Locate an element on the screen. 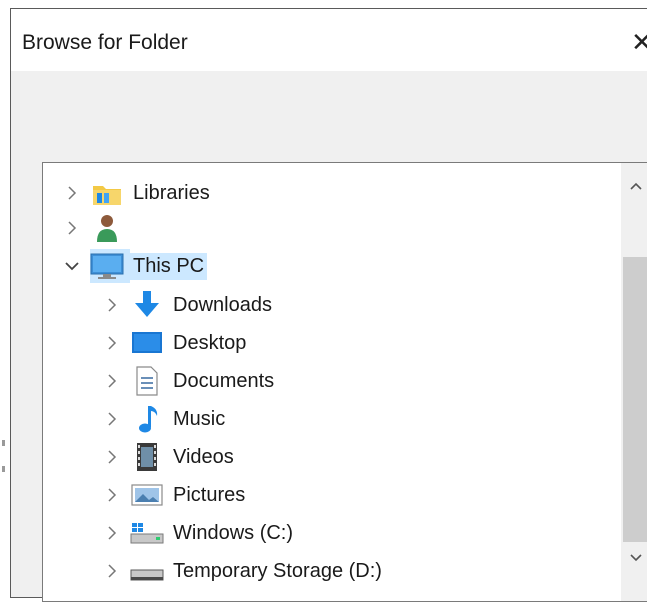 The height and width of the screenshot is (602, 647). tree-item-label: Desktop is located at coordinates (210, 342).